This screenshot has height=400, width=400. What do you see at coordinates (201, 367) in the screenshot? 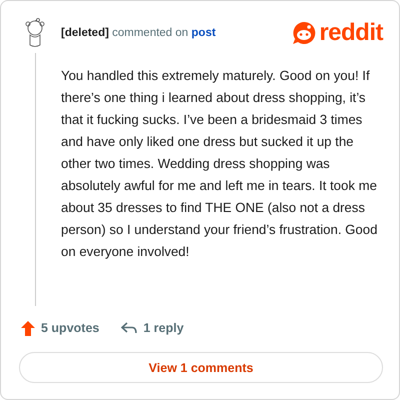
I see `view-comments-button: View 1 comments` at bounding box center [201, 367].